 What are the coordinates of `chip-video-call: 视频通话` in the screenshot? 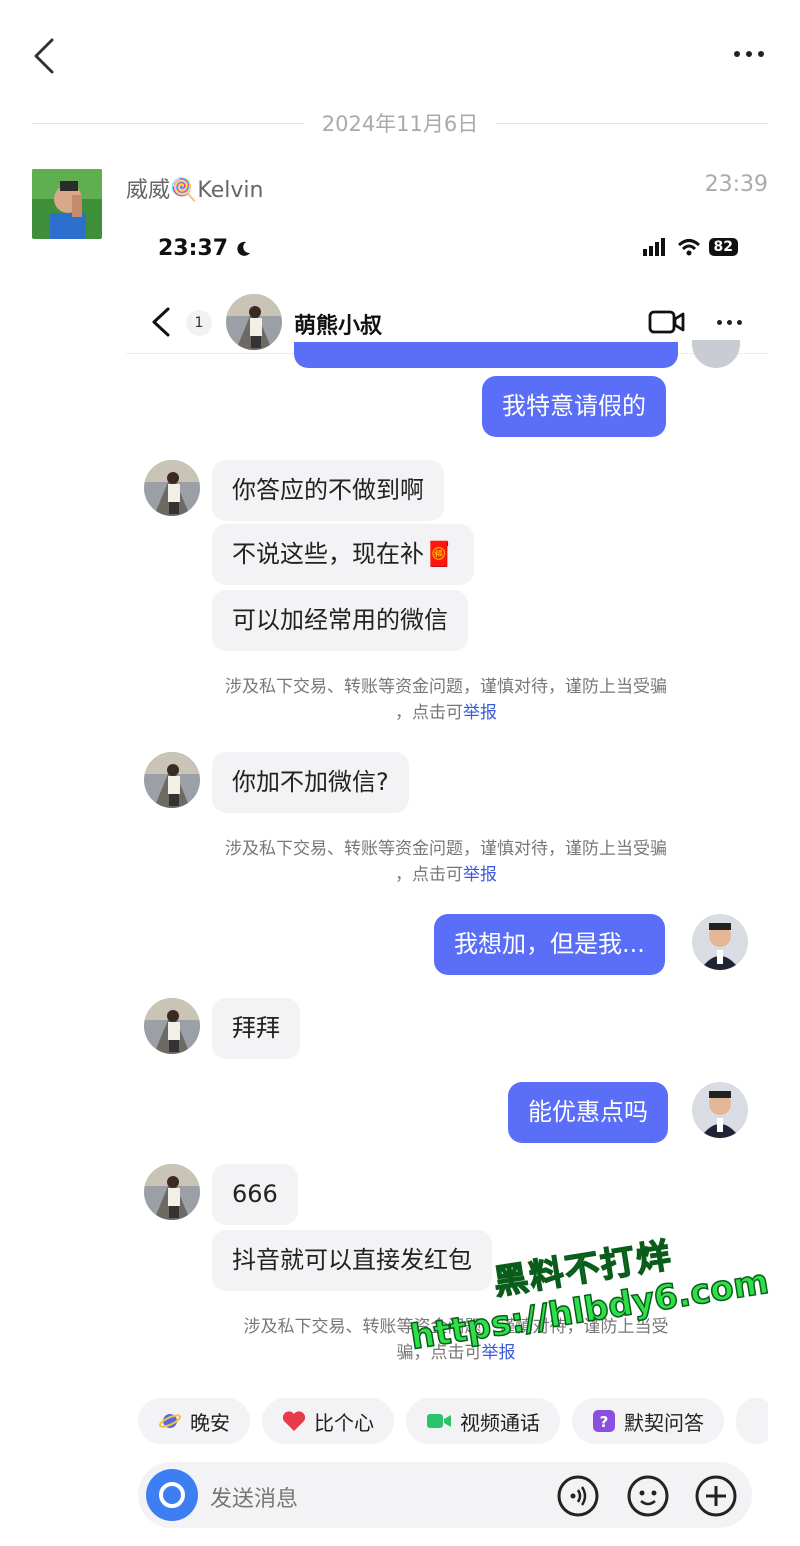 It's located at (483, 1421).